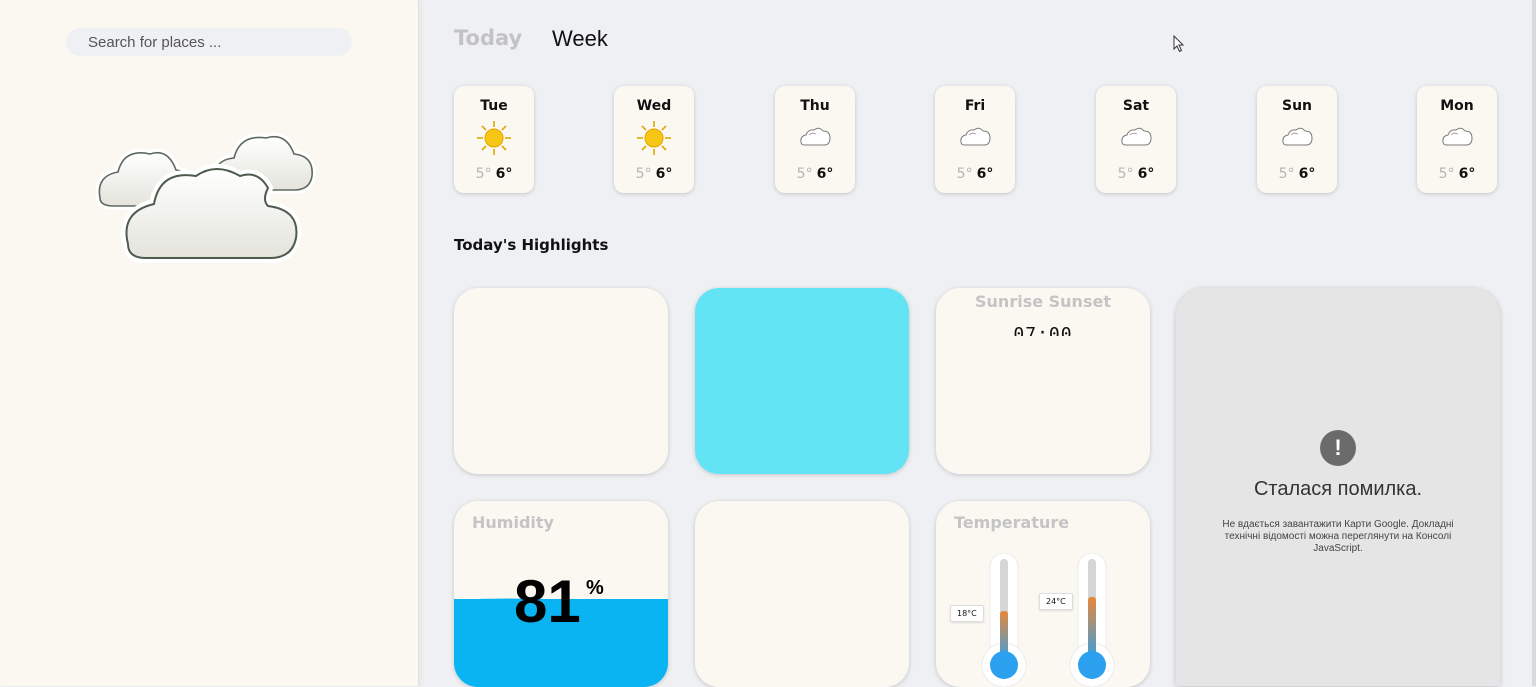  What do you see at coordinates (1012, 522) in the screenshot?
I see `temperature-label: Temperature` at bounding box center [1012, 522].